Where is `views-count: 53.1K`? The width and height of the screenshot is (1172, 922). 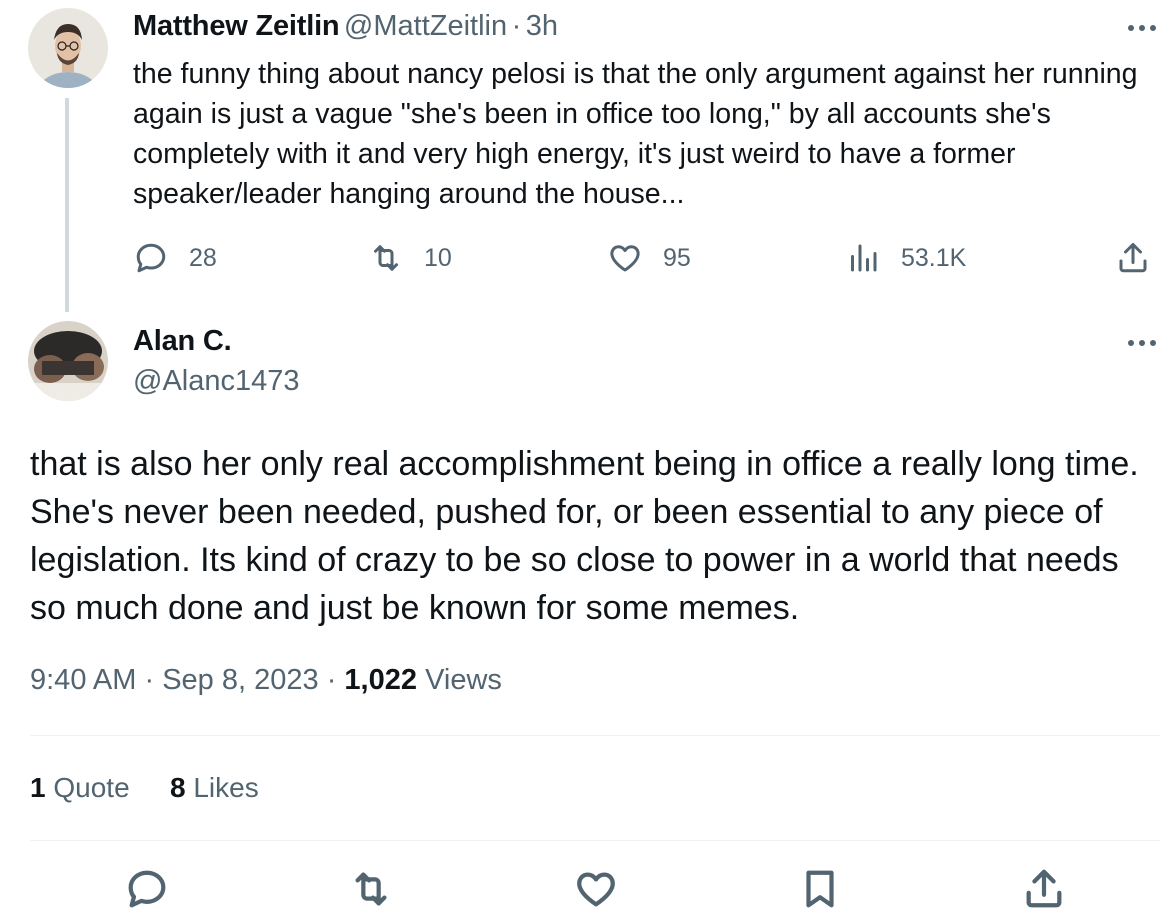 views-count: 53.1K is located at coordinates (934, 257).